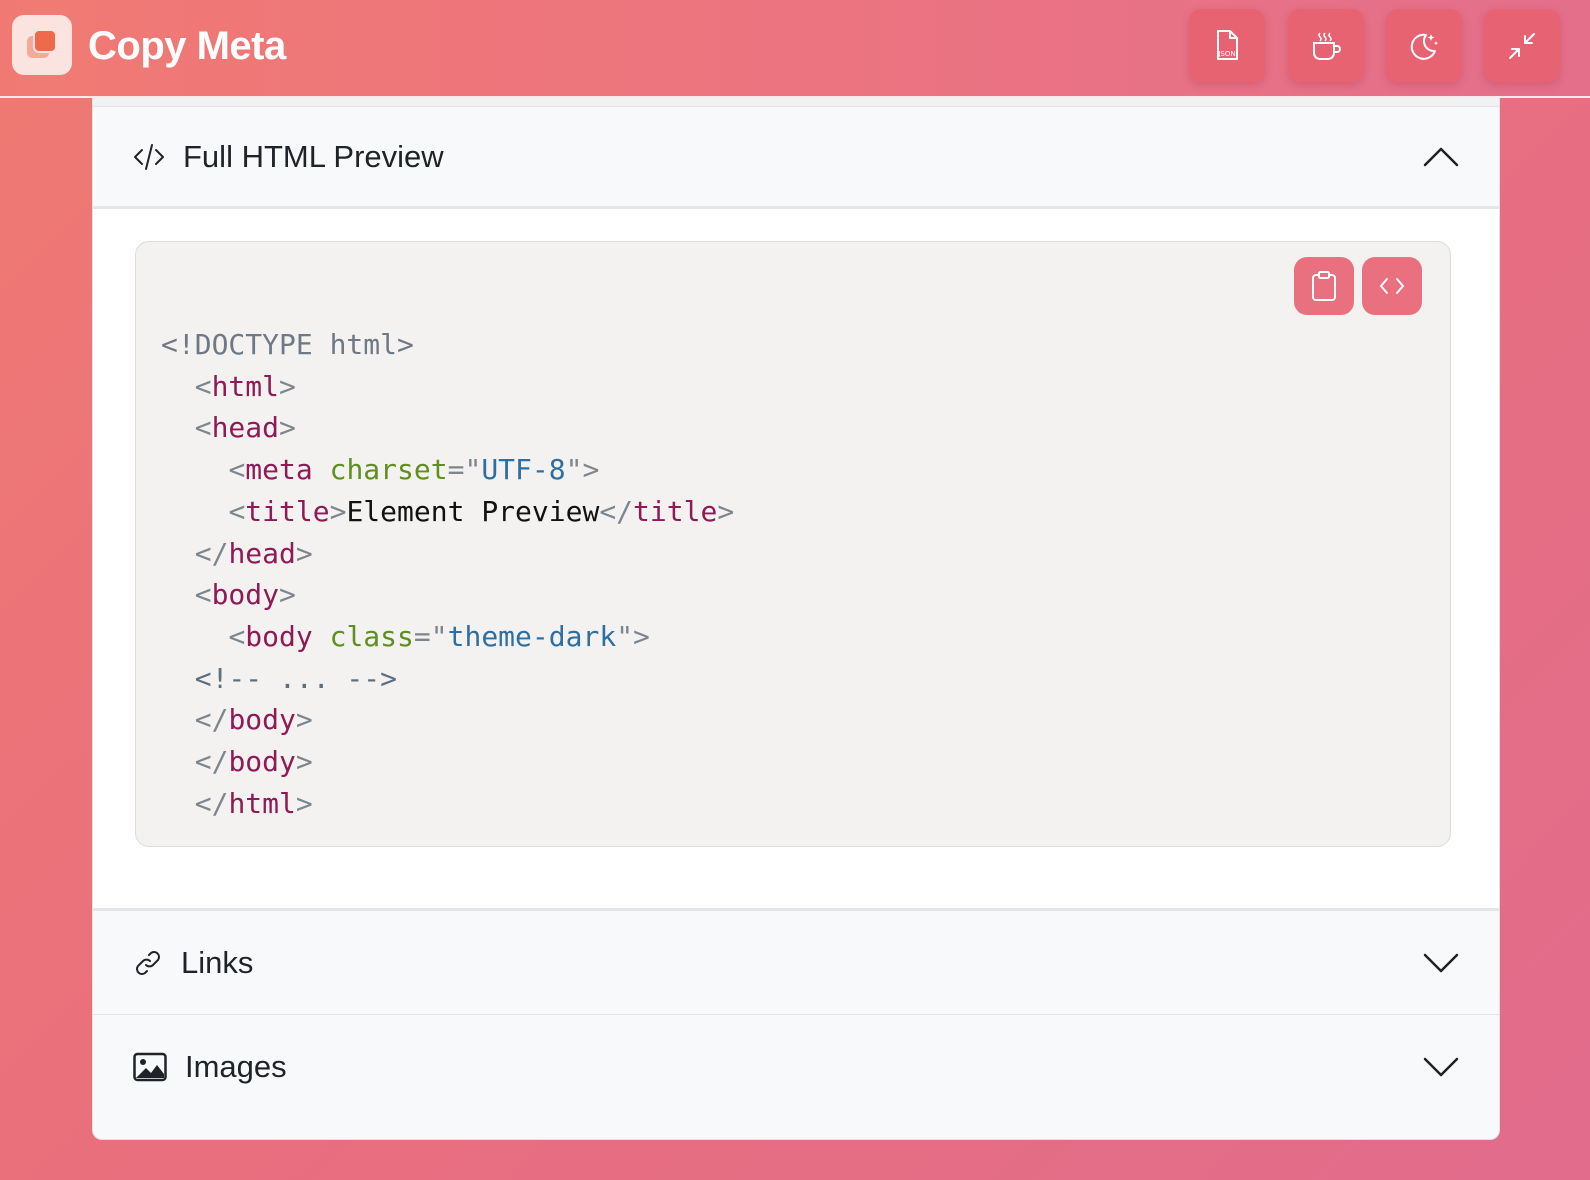 This screenshot has height=1180, width=1590. I want to click on code-line: <title>Element Preview</title>, so click(481, 511).